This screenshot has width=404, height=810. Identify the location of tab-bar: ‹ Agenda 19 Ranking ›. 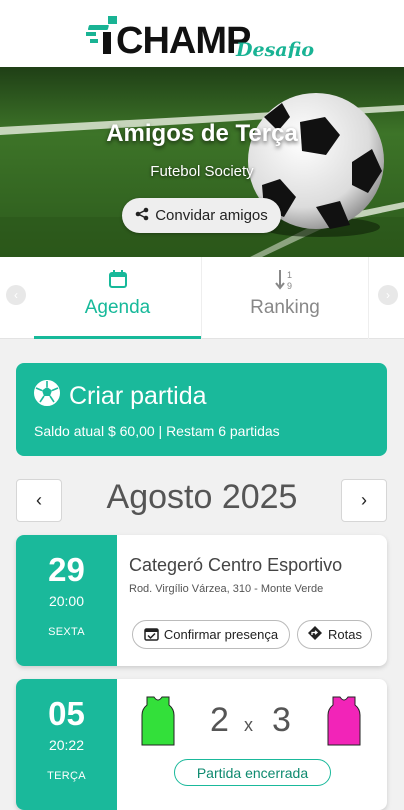
(202, 298).